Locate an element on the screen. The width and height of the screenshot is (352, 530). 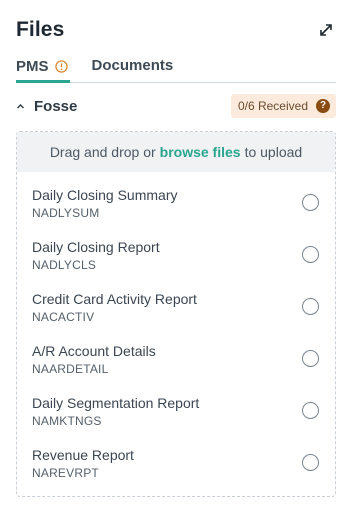
drop-hint-before: Drag and drop or is located at coordinates (102, 152).